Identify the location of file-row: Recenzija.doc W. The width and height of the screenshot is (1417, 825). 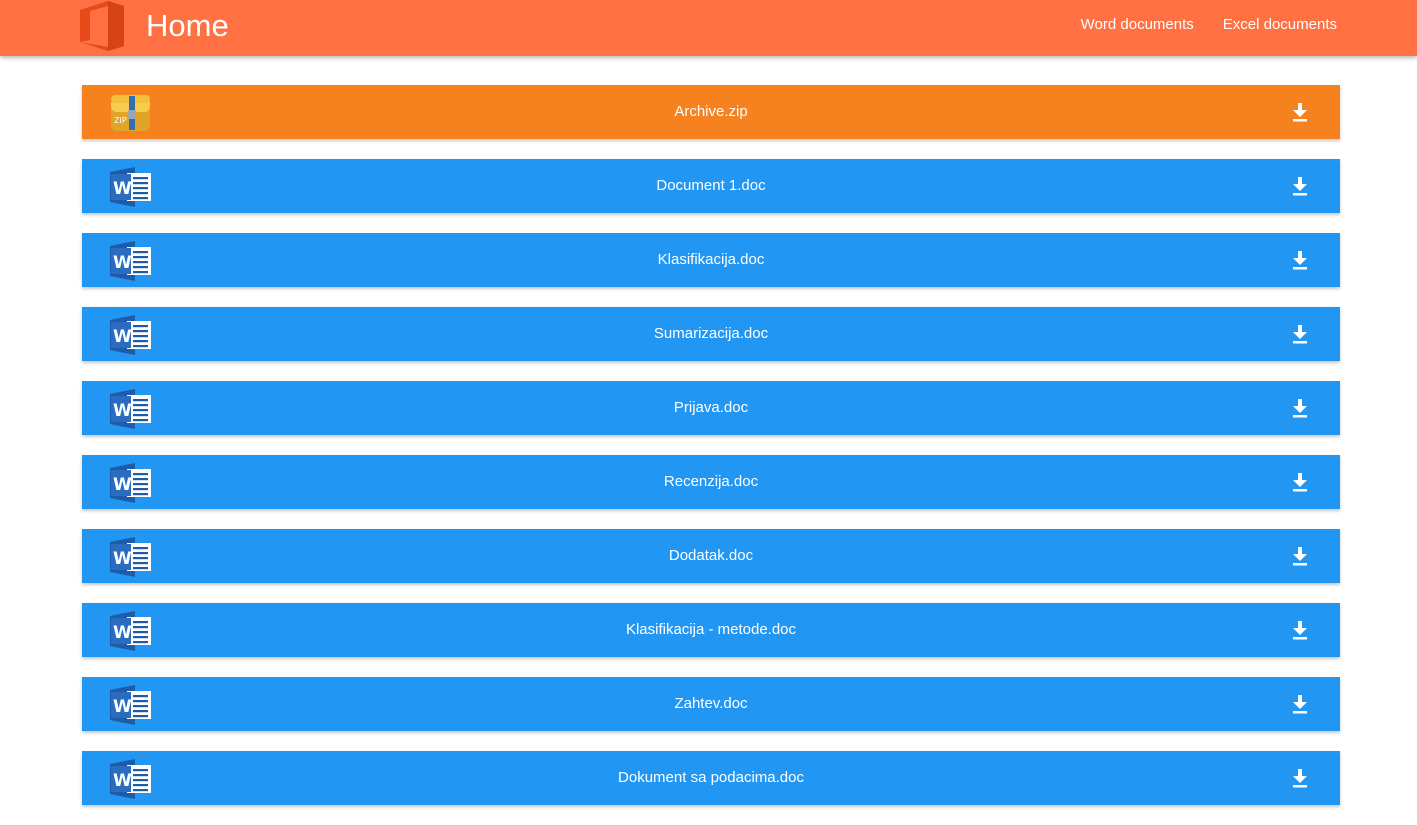
(711, 482).